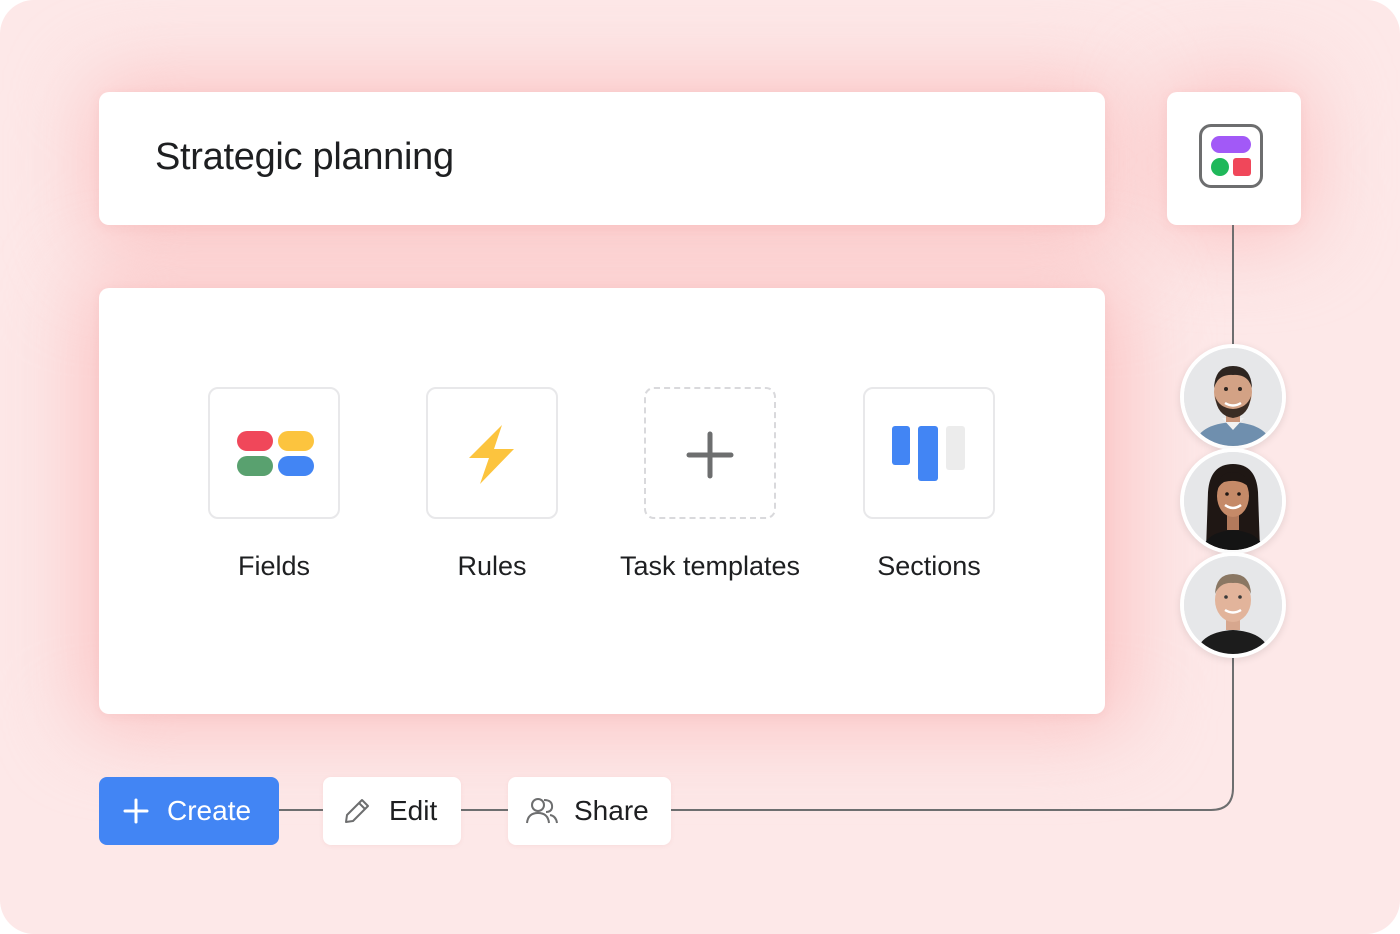 Image resolution: width=1400 pixels, height=934 pixels. I want to click on share-button: Share, so click(589, 811).